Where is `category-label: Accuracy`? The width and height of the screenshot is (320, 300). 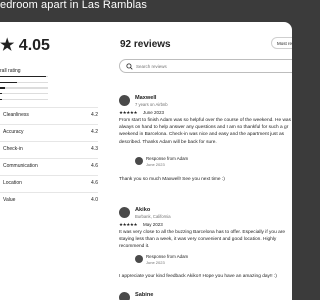 category-label: Accuracy is located at coordinates (13, 132).